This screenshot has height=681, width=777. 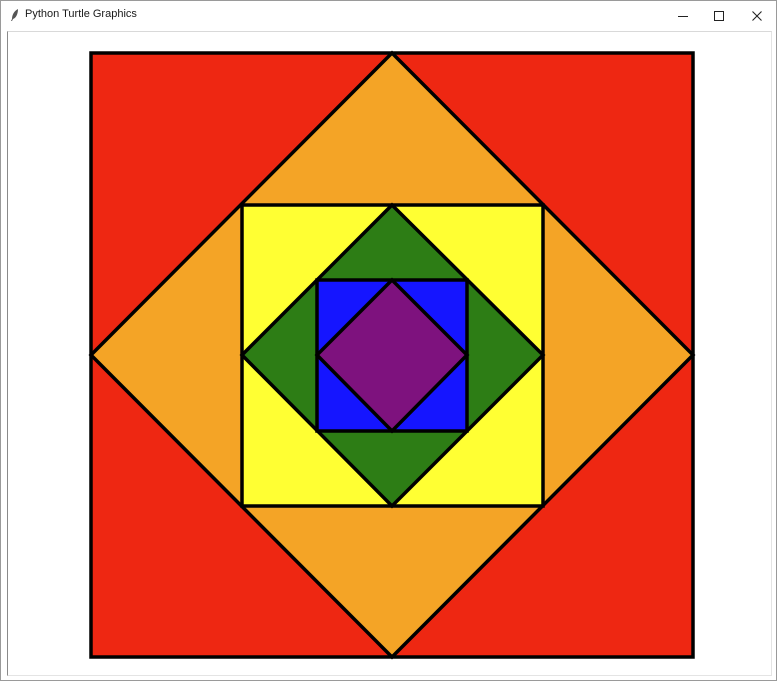 I want to click on title-bar: Python Turtle Graphics, so click(x=388, y=15).